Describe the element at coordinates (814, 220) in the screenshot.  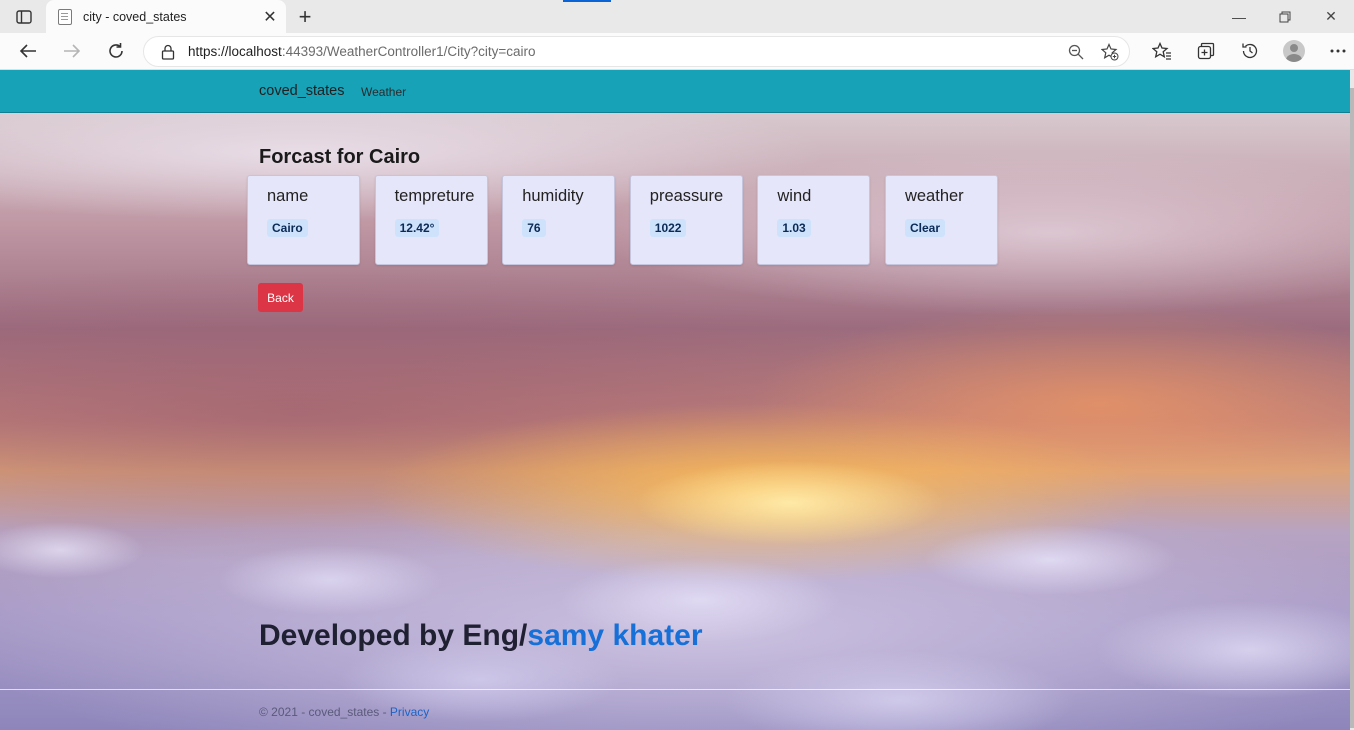
I see `card-wind: wind 1.03` at that location.